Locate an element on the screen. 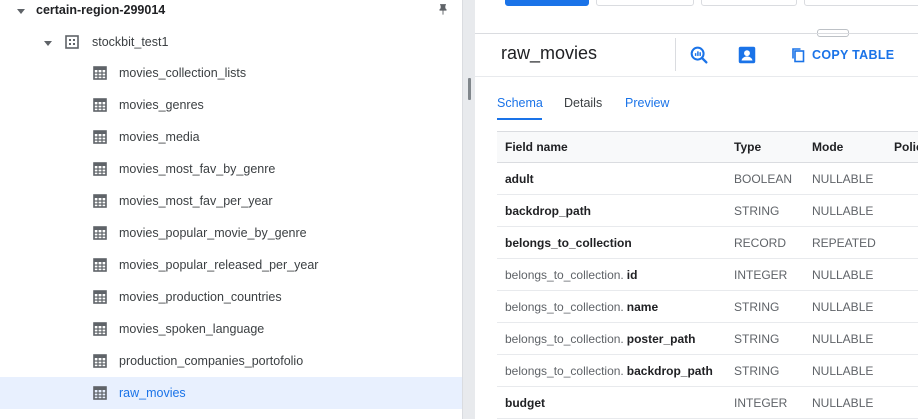  table-name: movies_most_fav_per_year is located at coordinates (196, 201).